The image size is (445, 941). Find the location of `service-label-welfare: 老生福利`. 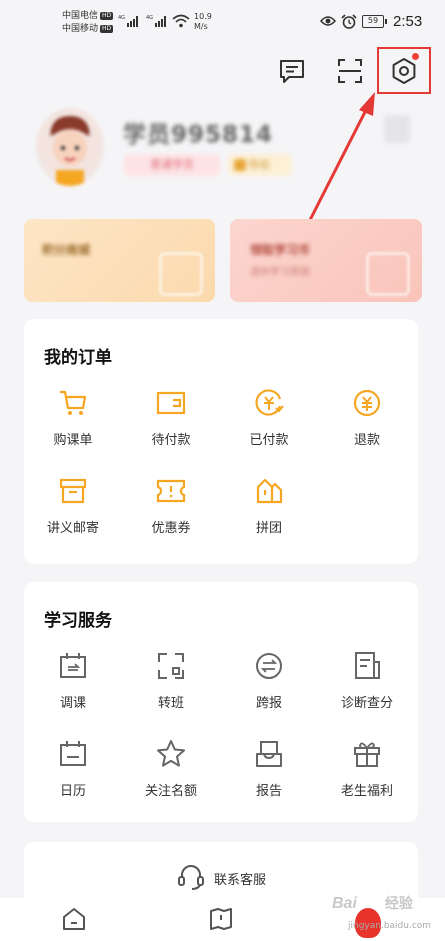

service-label-welfare: 老生福利 is located at coordinates (366, 791).